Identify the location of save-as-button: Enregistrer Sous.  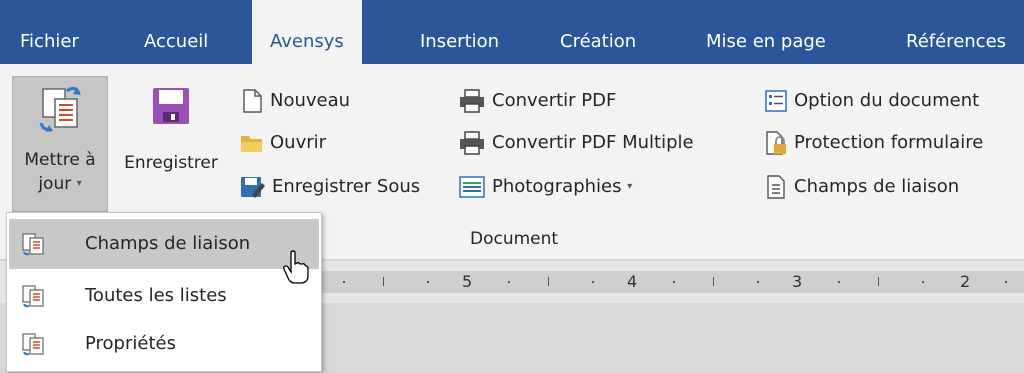
(330, 187).